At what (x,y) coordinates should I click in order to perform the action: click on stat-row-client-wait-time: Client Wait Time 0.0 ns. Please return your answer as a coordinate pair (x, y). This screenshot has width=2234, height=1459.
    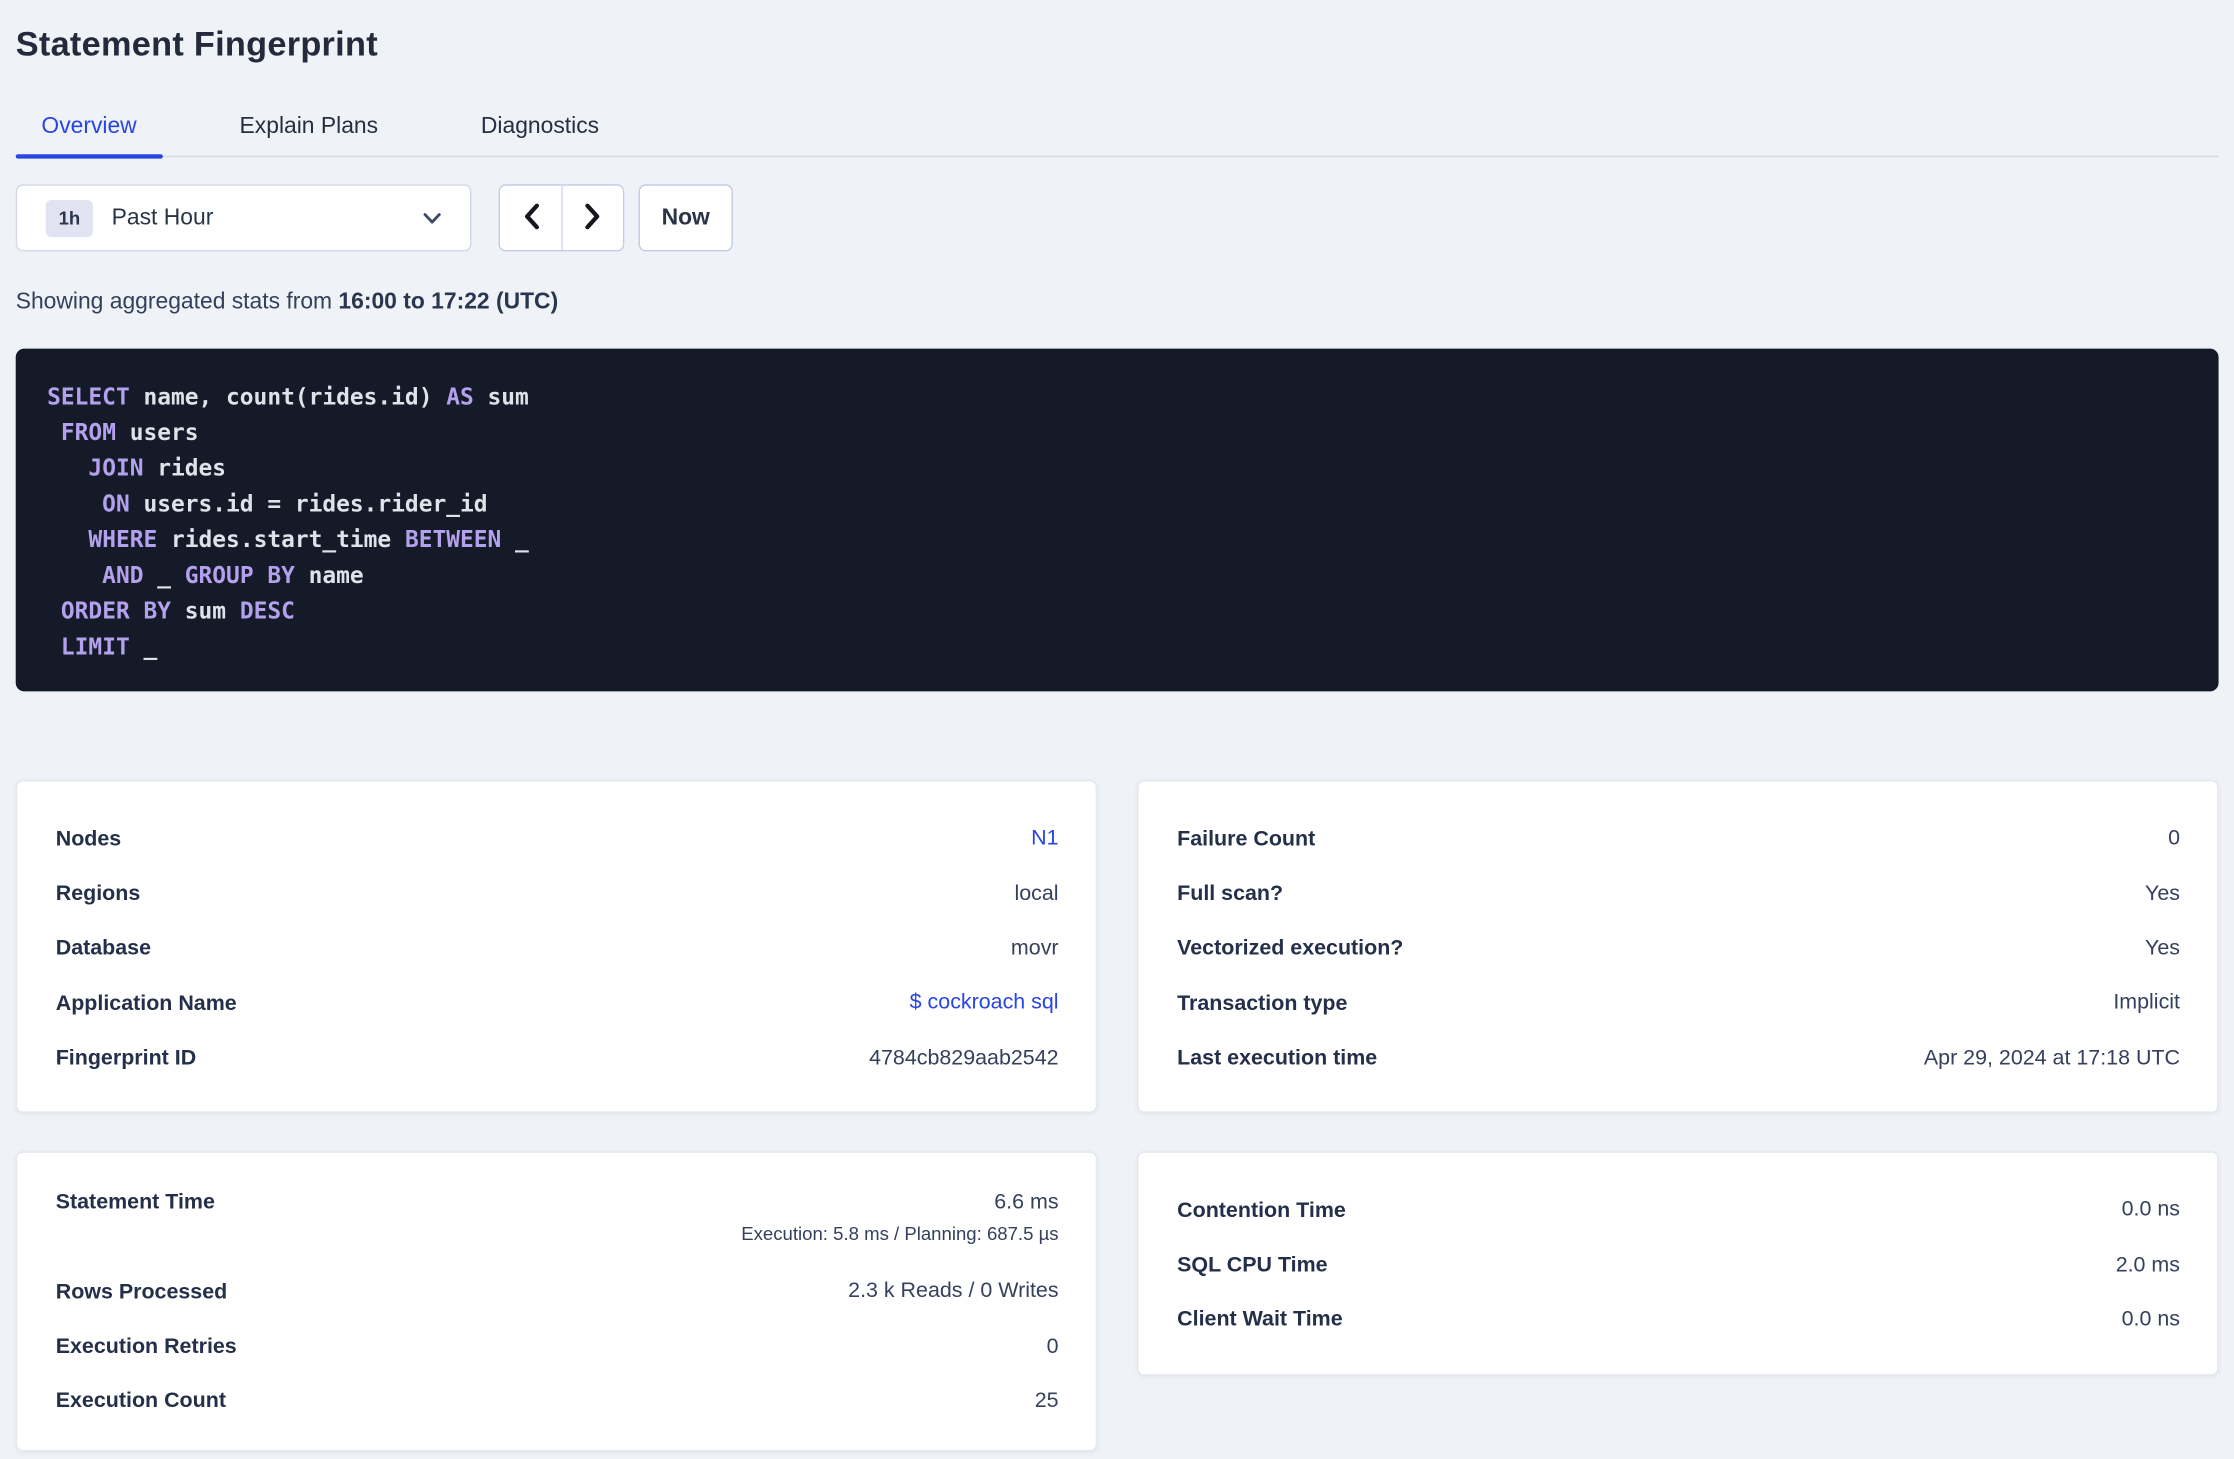
    Looking at the image, I should click on (1678, 1320).